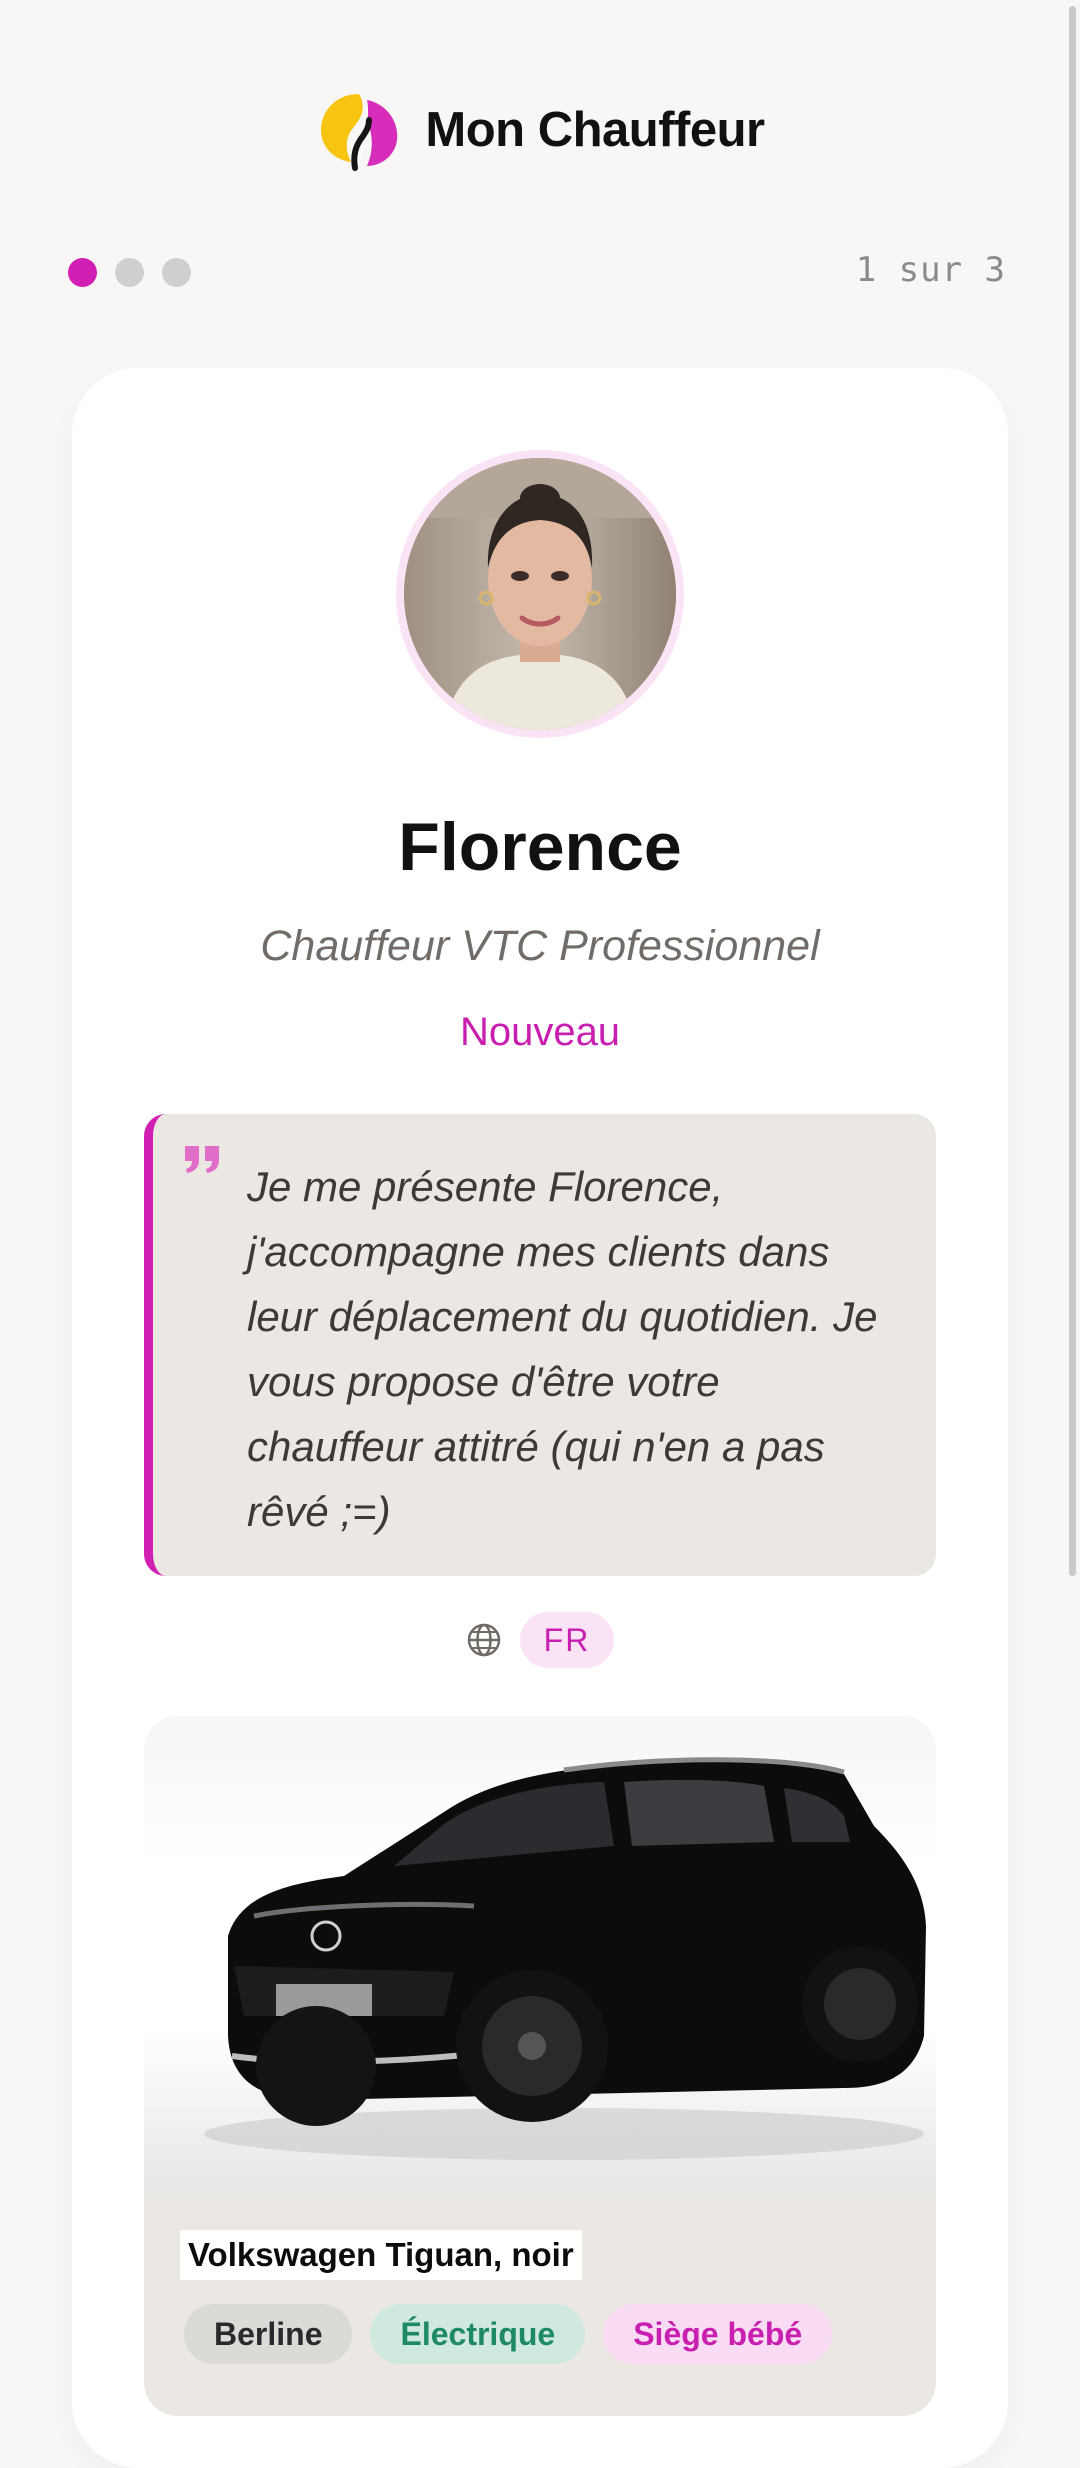 The height and width of the screenshot is (2468, 1080). What do you see at coordinates (478, 2334) in the screenshot?
I see `tag-electrique: Électrique` at bounding box center [478, 2334].